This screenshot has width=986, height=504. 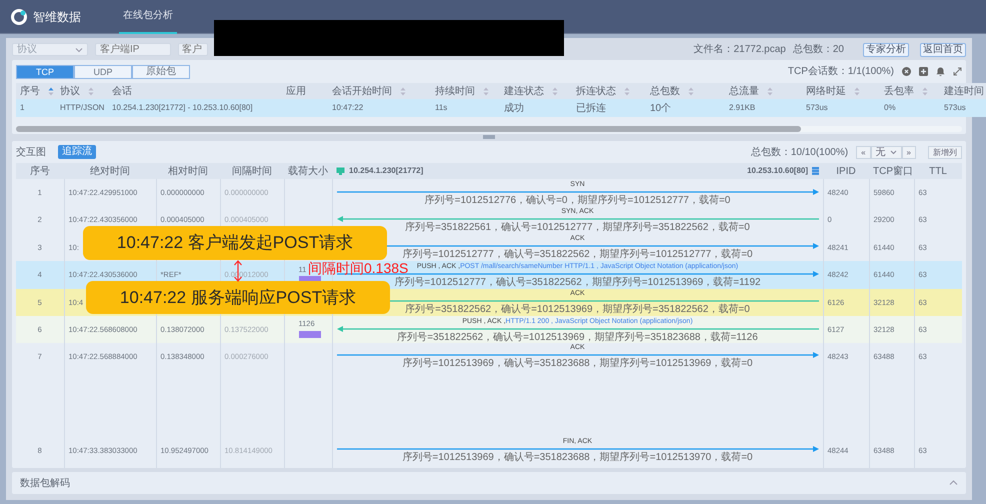 I want to click on column-header: 会话开始时间, so click(x=362, y=91).